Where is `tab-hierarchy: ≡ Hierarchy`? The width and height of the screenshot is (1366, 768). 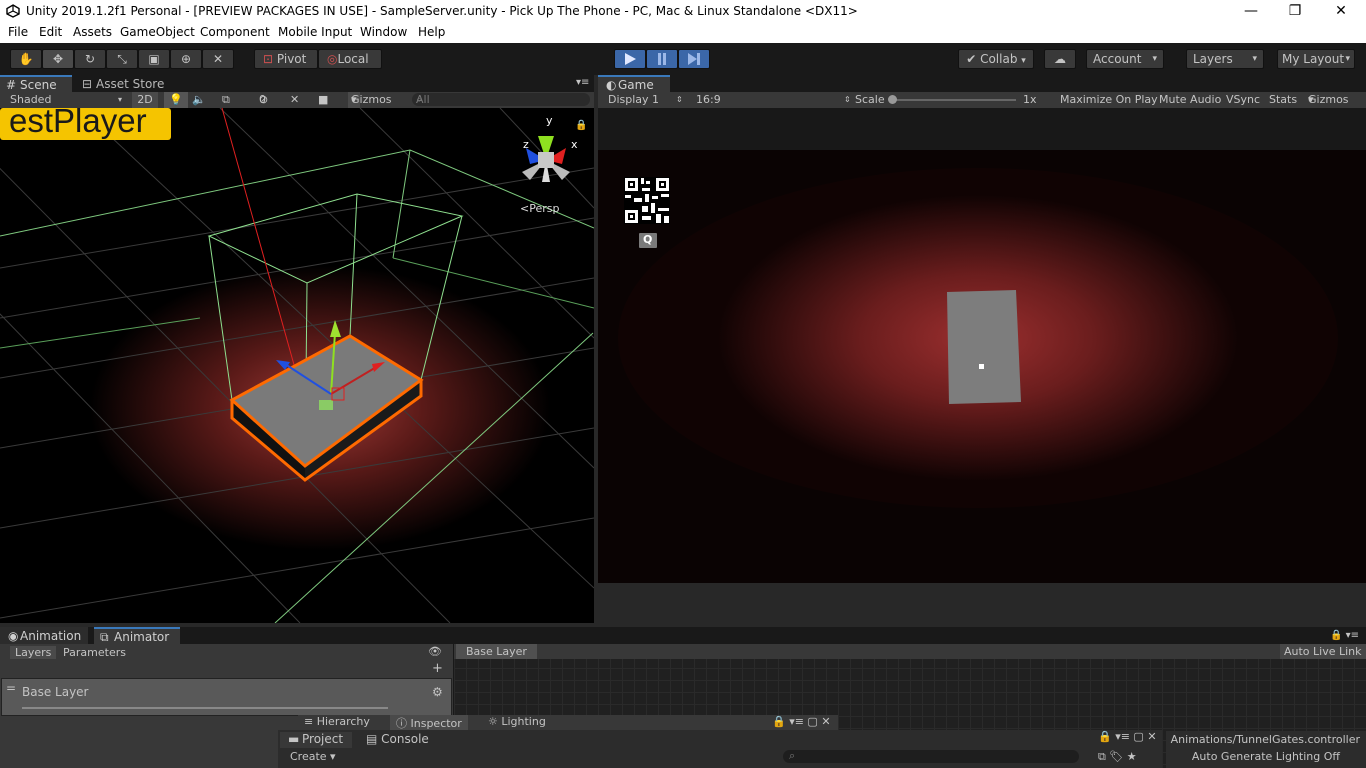
tab-hierarchy: ≡ Hierarchy is located at coordinates (337, 721).